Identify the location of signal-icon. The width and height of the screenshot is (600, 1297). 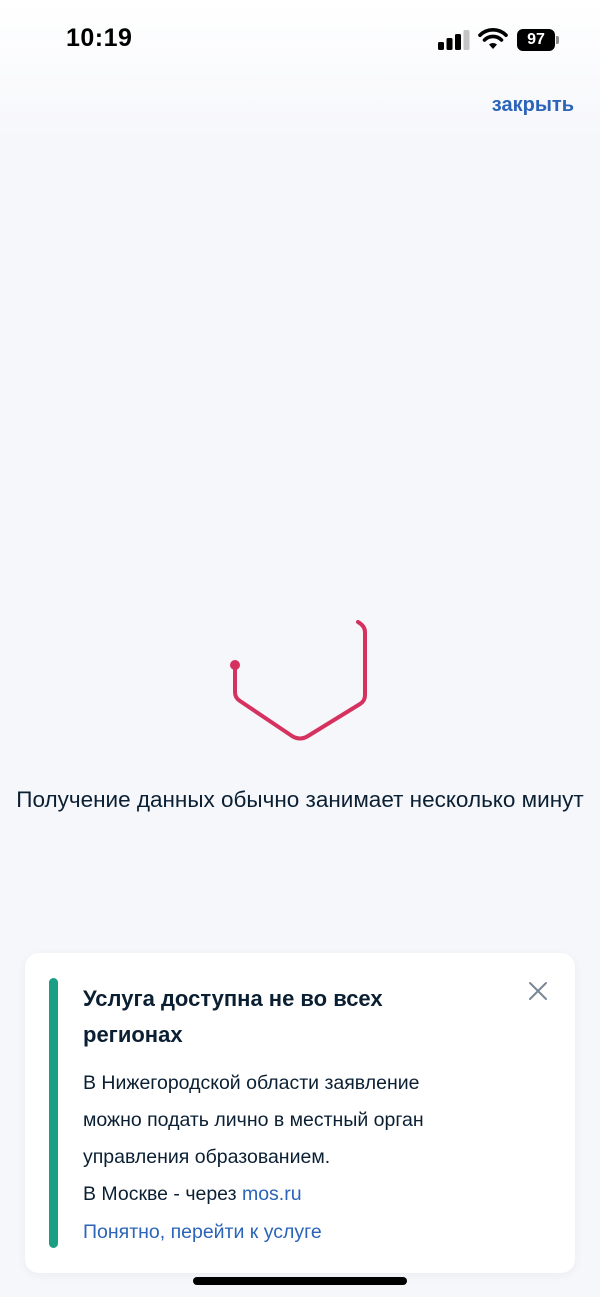
(454, 40).